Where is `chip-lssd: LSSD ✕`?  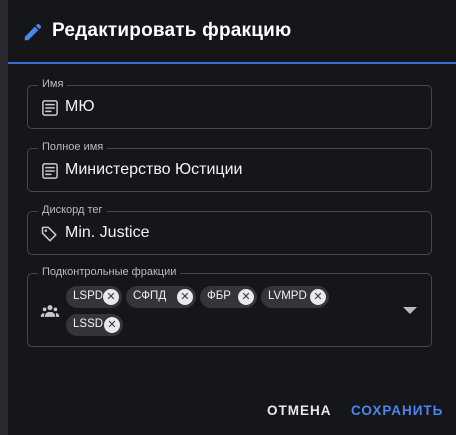 chip-lssd: LSSD ✕ is located at coordinates (94, 325).